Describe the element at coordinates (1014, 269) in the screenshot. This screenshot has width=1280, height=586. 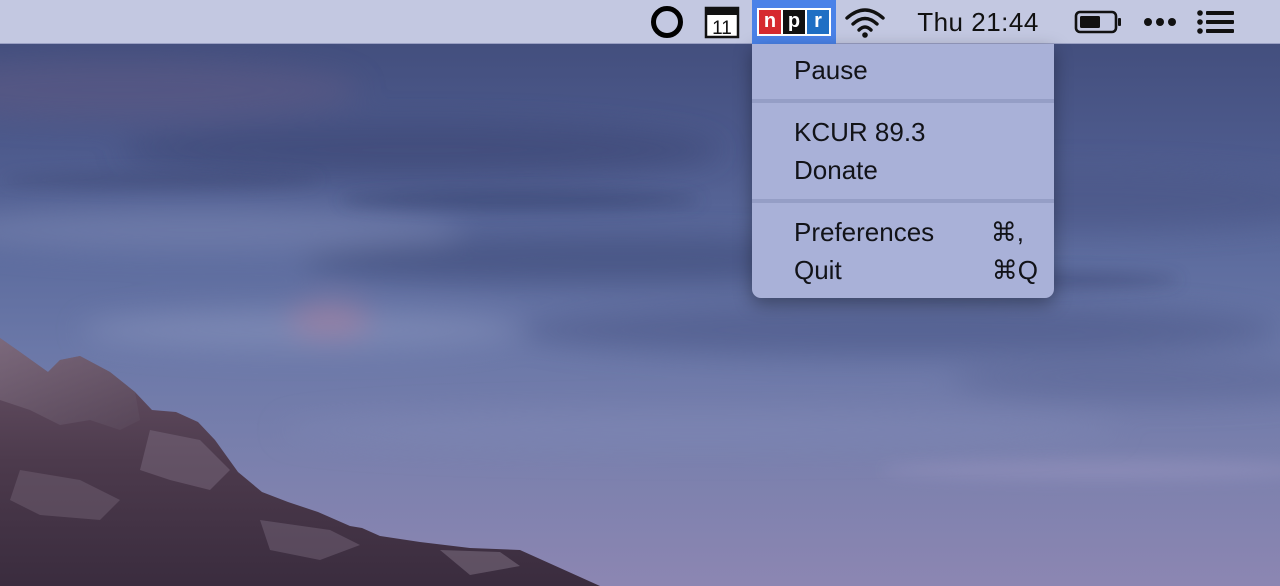
I see `menu-item-quit-shortcut: ⌘Q` at that location.